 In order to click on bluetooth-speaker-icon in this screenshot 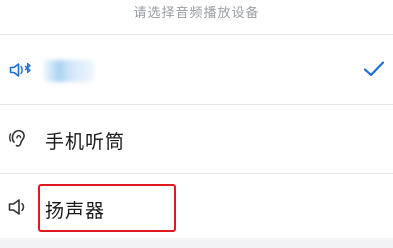, I will do `click(22, 70)`.